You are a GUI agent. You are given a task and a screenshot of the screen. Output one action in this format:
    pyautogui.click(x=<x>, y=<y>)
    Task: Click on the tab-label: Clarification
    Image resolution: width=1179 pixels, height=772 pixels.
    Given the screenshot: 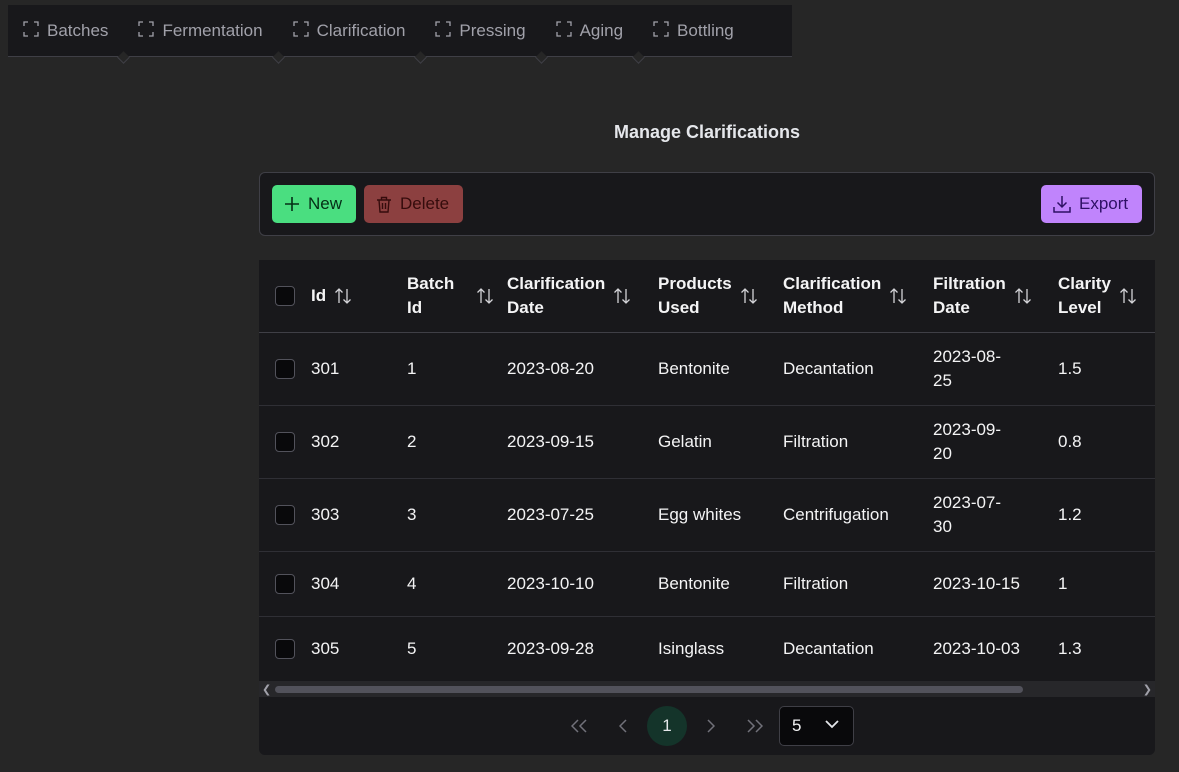 What is the action you would take?
    pyautogui.click(x=361, y=30)
    